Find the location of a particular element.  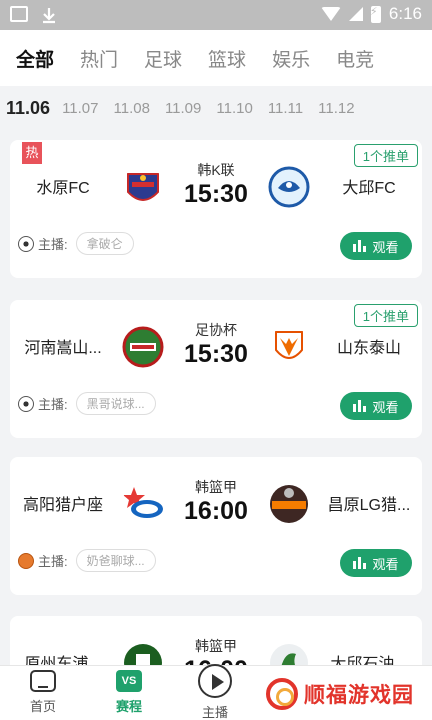

host-row: 主播: 拿破仑 is located at coordinates (76, 243).